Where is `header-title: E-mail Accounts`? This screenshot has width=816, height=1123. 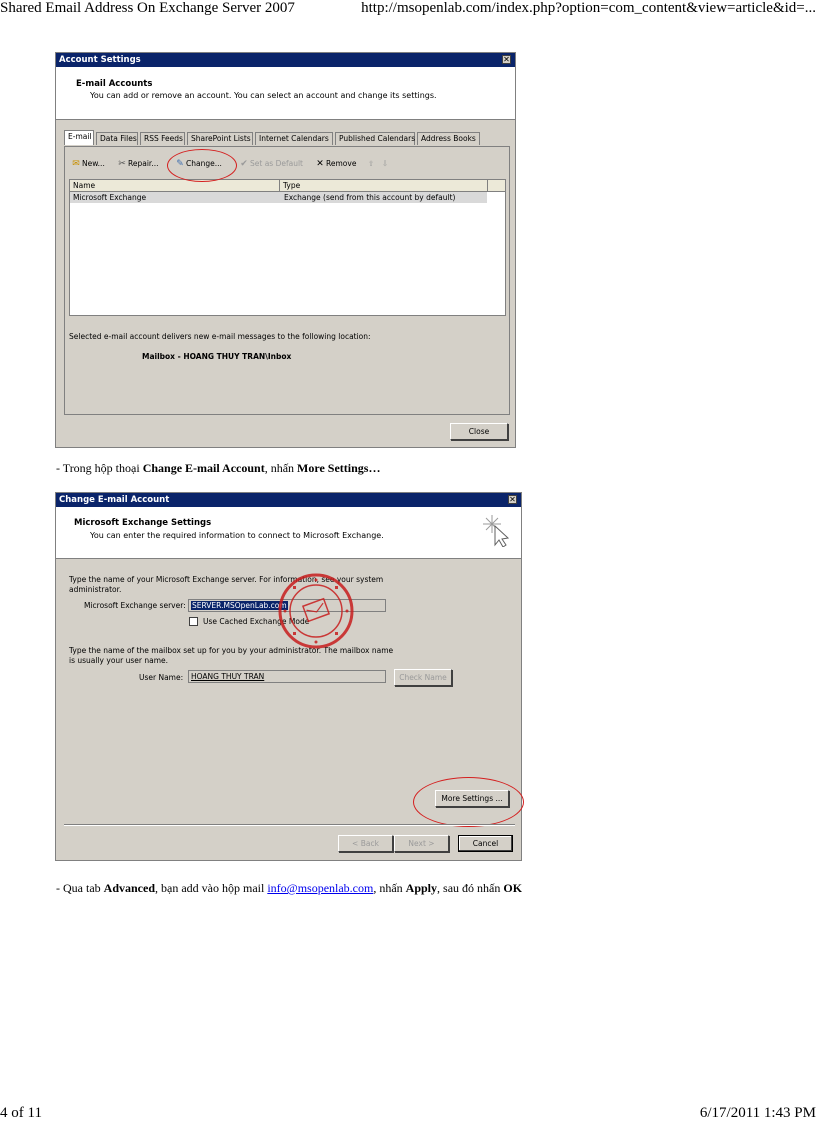
header-title: E-mail Accounts is located at coordinates (114, 84).